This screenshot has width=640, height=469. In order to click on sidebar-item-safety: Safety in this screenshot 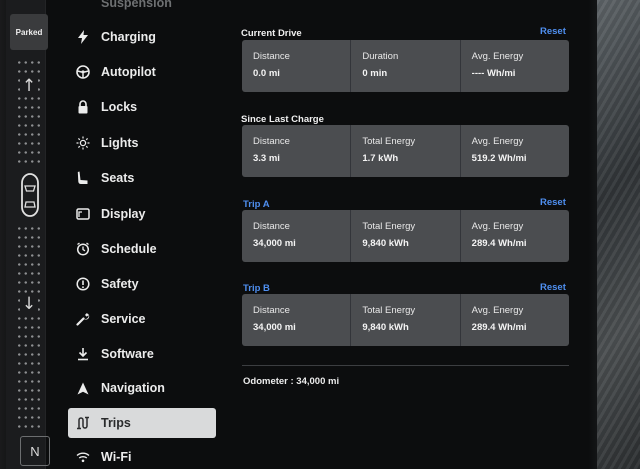, I will do `click(142, 284)`.